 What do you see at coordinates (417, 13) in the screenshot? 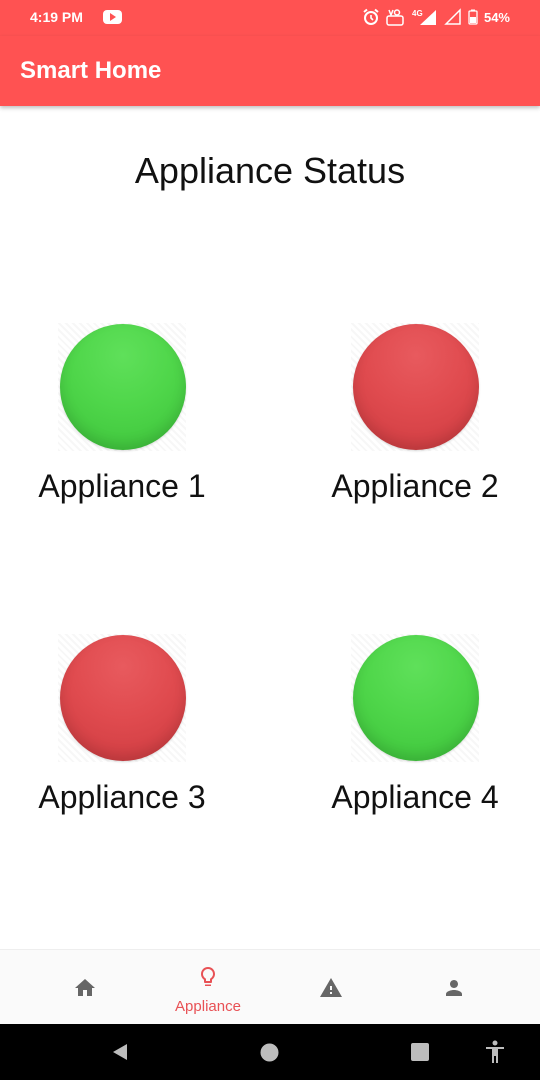
I see `svg-text: 4G` at bounding box center [417, 13].